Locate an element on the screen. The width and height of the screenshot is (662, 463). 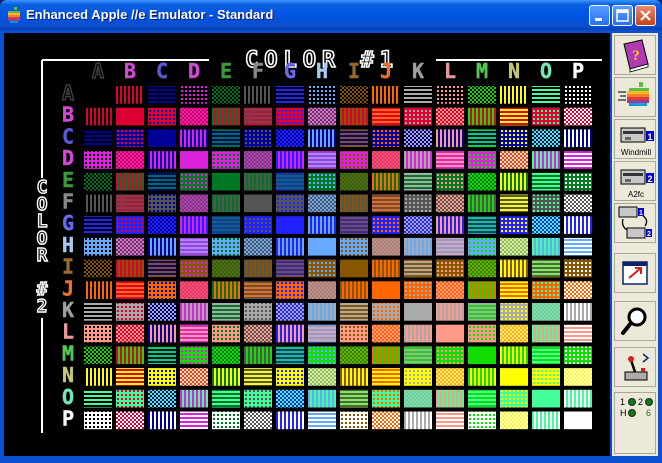
close-button is located at coordinates (645, 15).